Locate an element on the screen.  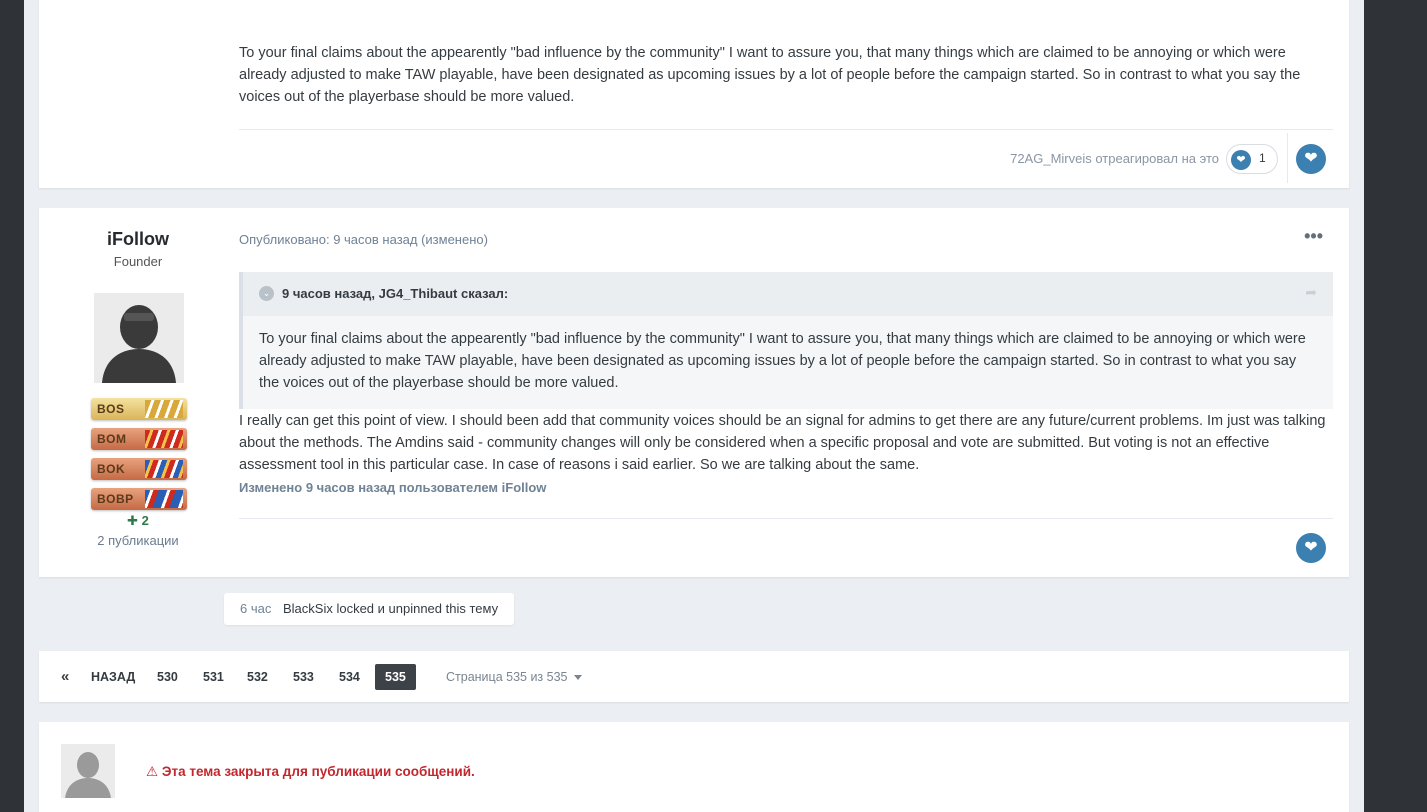
page-link: 530 is located at coordinates (167, 677).